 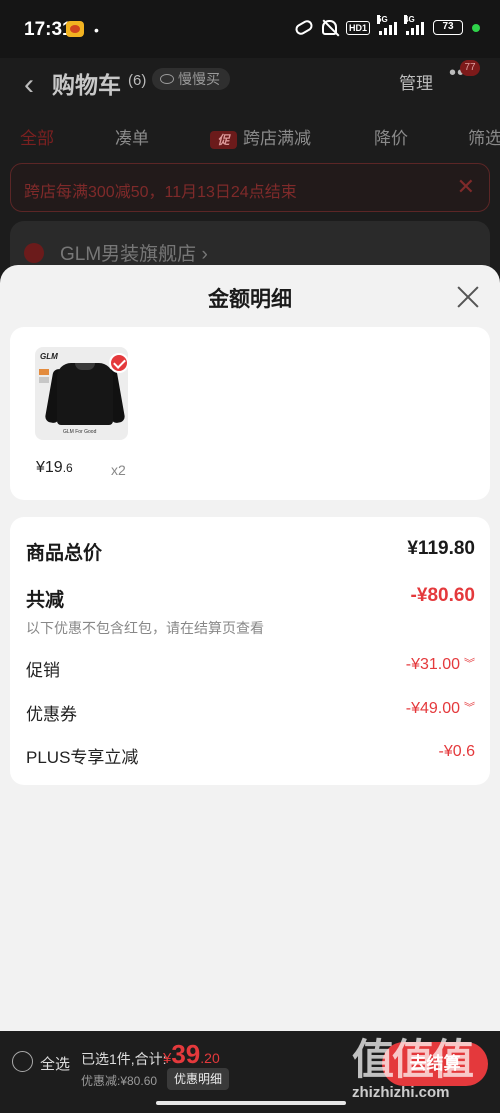 What do you see at coordinates (470, 68) in the screenshot?
I see `message-badge: 77` at bounding box center [470, 68].